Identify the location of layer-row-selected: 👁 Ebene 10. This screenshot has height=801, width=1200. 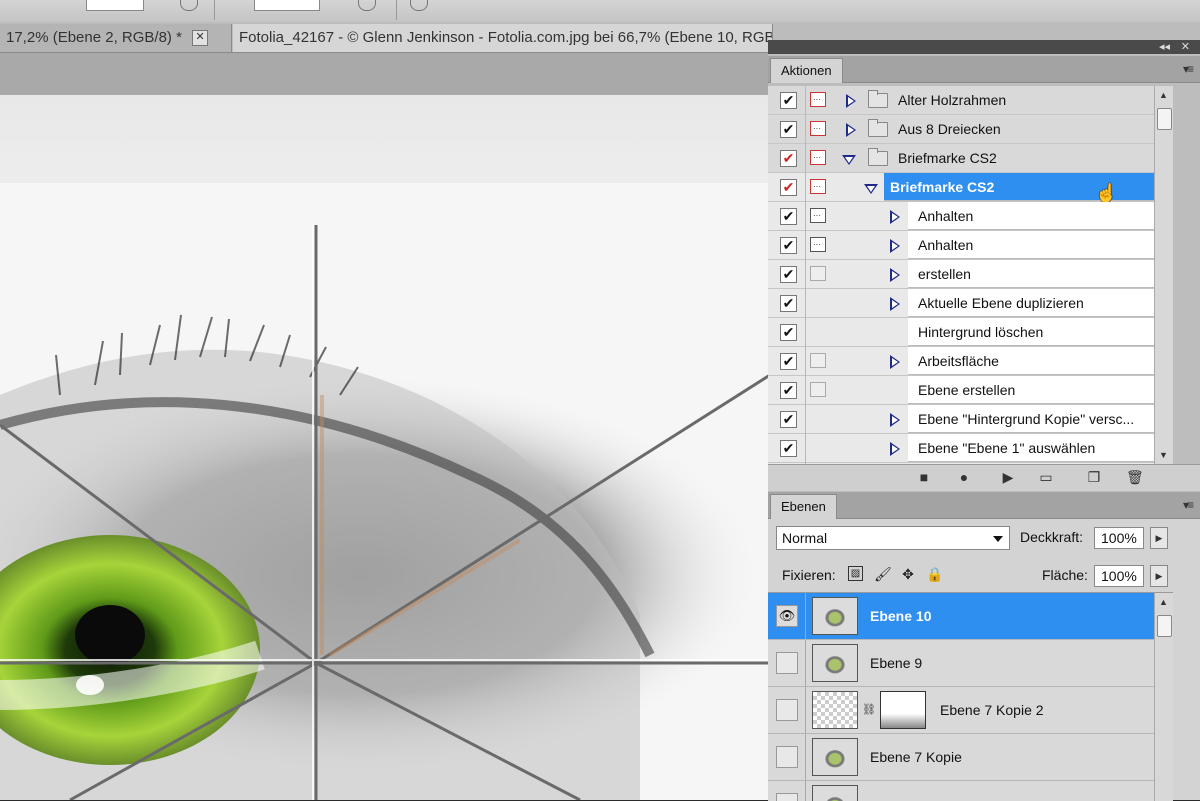
(961, 616).